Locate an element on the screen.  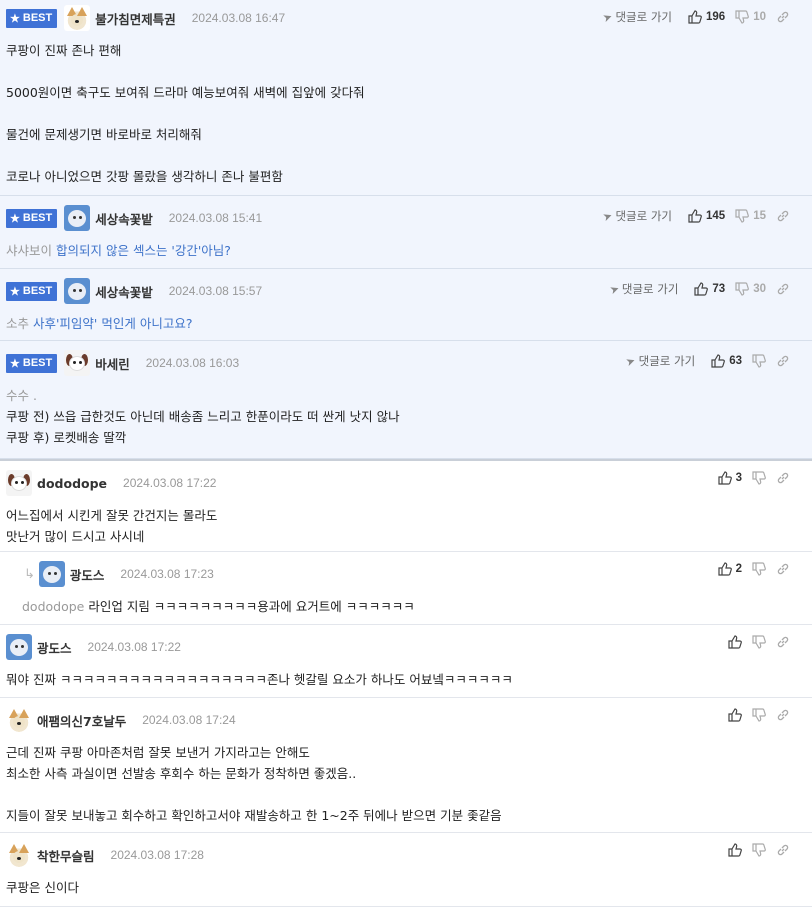
comment-date: 2024.03.08 17:23 is located at coordinates (167, 574).